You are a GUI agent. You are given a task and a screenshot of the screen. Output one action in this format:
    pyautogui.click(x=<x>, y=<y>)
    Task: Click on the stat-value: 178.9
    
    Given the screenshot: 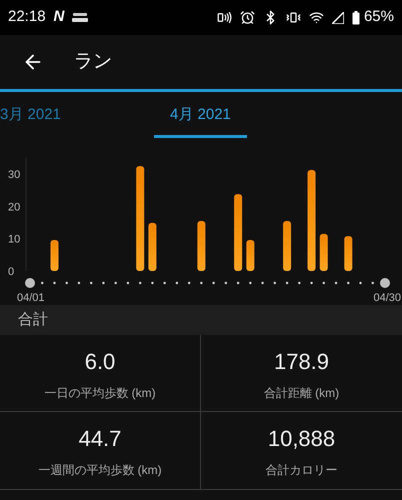 What is the action you would take?
    pyautogui.click(x=302, y=362)
    